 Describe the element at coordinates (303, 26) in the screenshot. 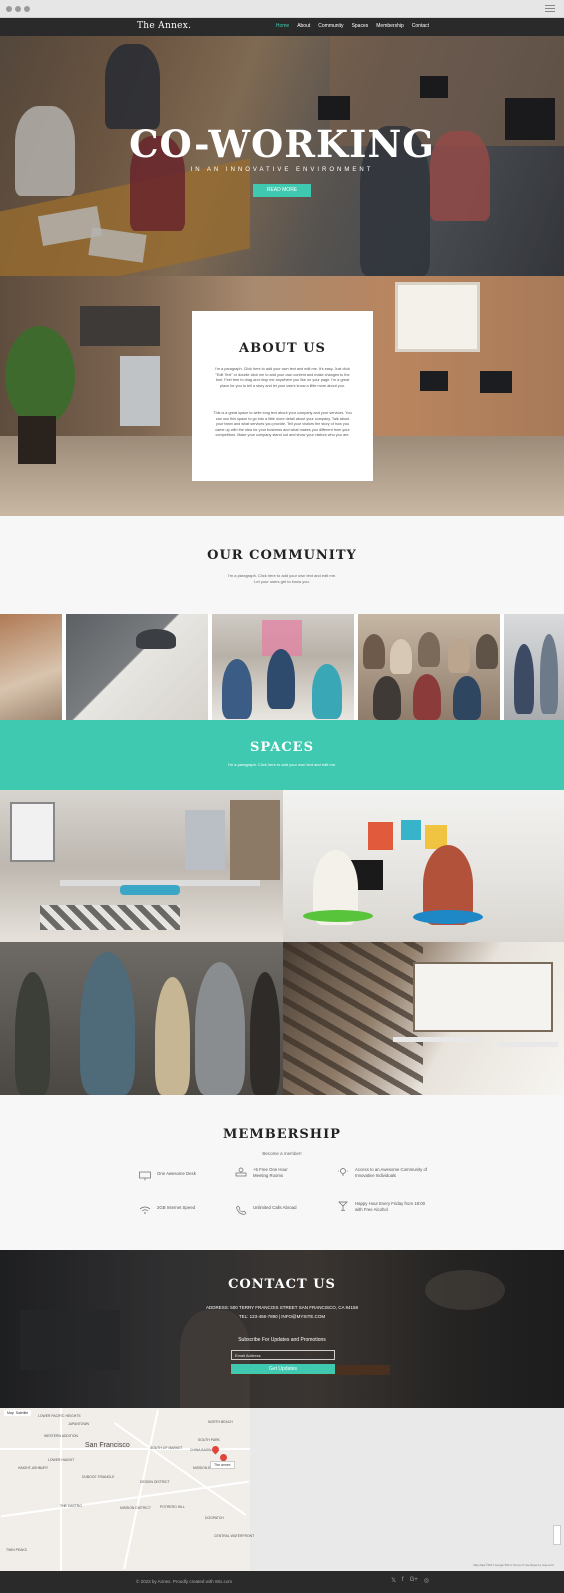

I see `nav-about: About` at that location.